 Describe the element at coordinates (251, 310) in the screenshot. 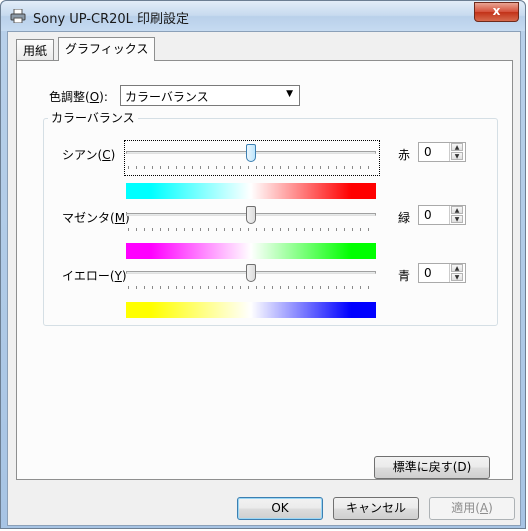

I see `yellow-blue-gradient-bar` at that location.